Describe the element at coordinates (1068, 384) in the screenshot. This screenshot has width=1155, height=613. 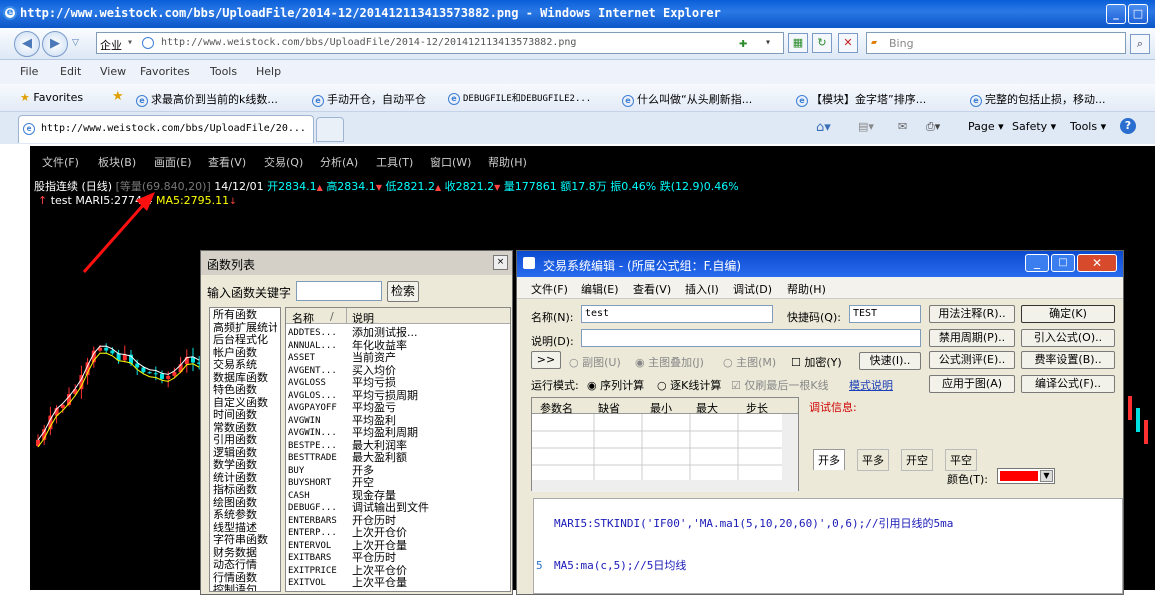
I see `compile-formula-button: 编译公式(F)..` at that location.